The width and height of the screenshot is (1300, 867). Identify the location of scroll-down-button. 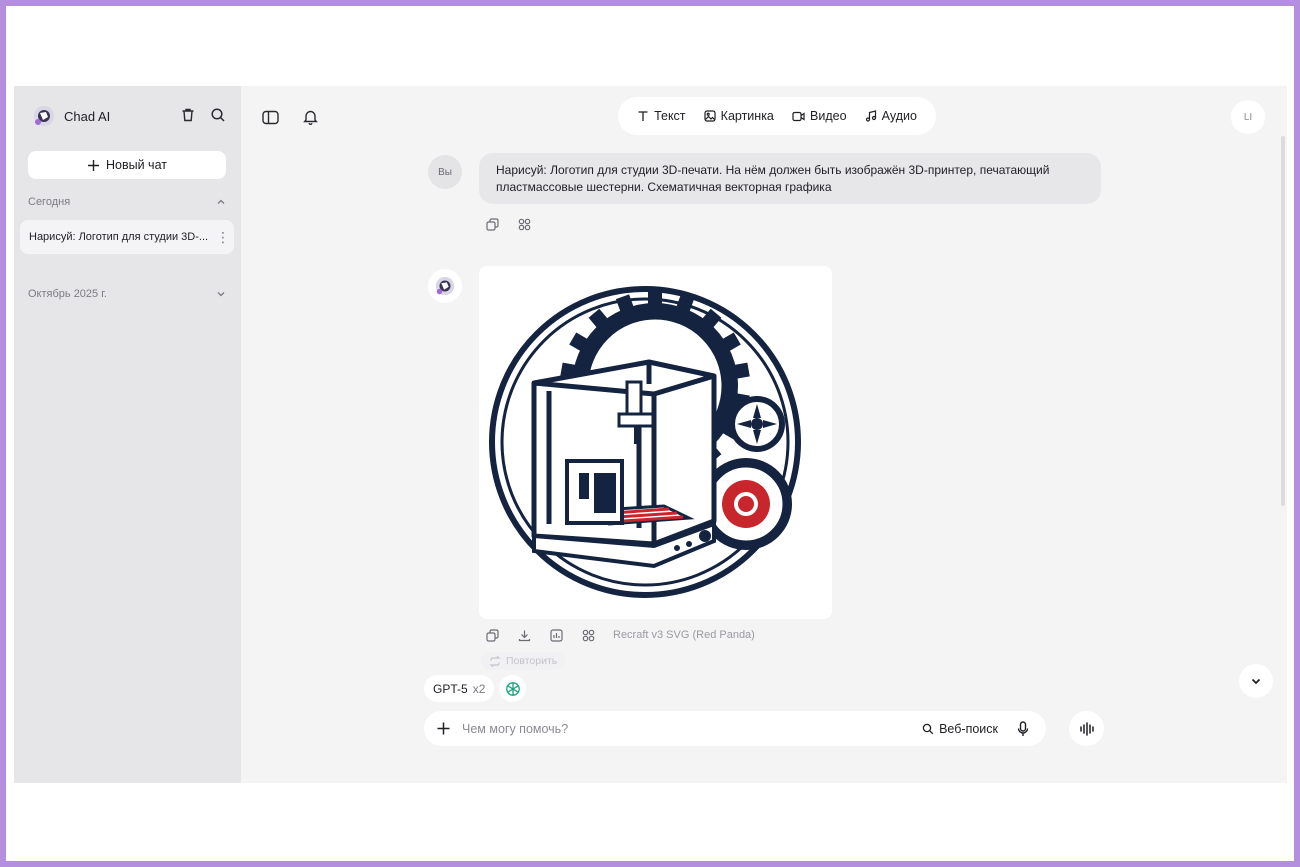
(1256, 681).